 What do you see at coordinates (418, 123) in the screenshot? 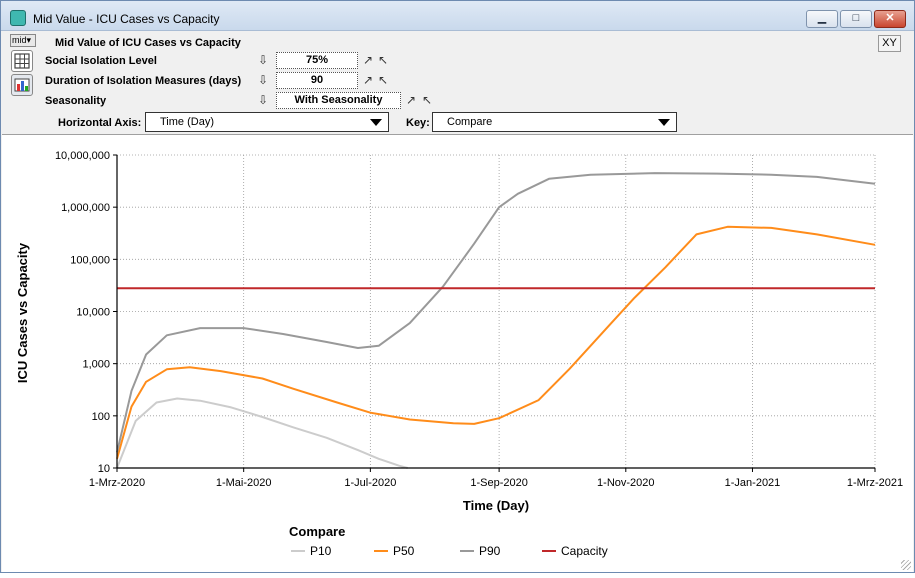
I see `key-label: Key:` at bounding box center [418, 123].